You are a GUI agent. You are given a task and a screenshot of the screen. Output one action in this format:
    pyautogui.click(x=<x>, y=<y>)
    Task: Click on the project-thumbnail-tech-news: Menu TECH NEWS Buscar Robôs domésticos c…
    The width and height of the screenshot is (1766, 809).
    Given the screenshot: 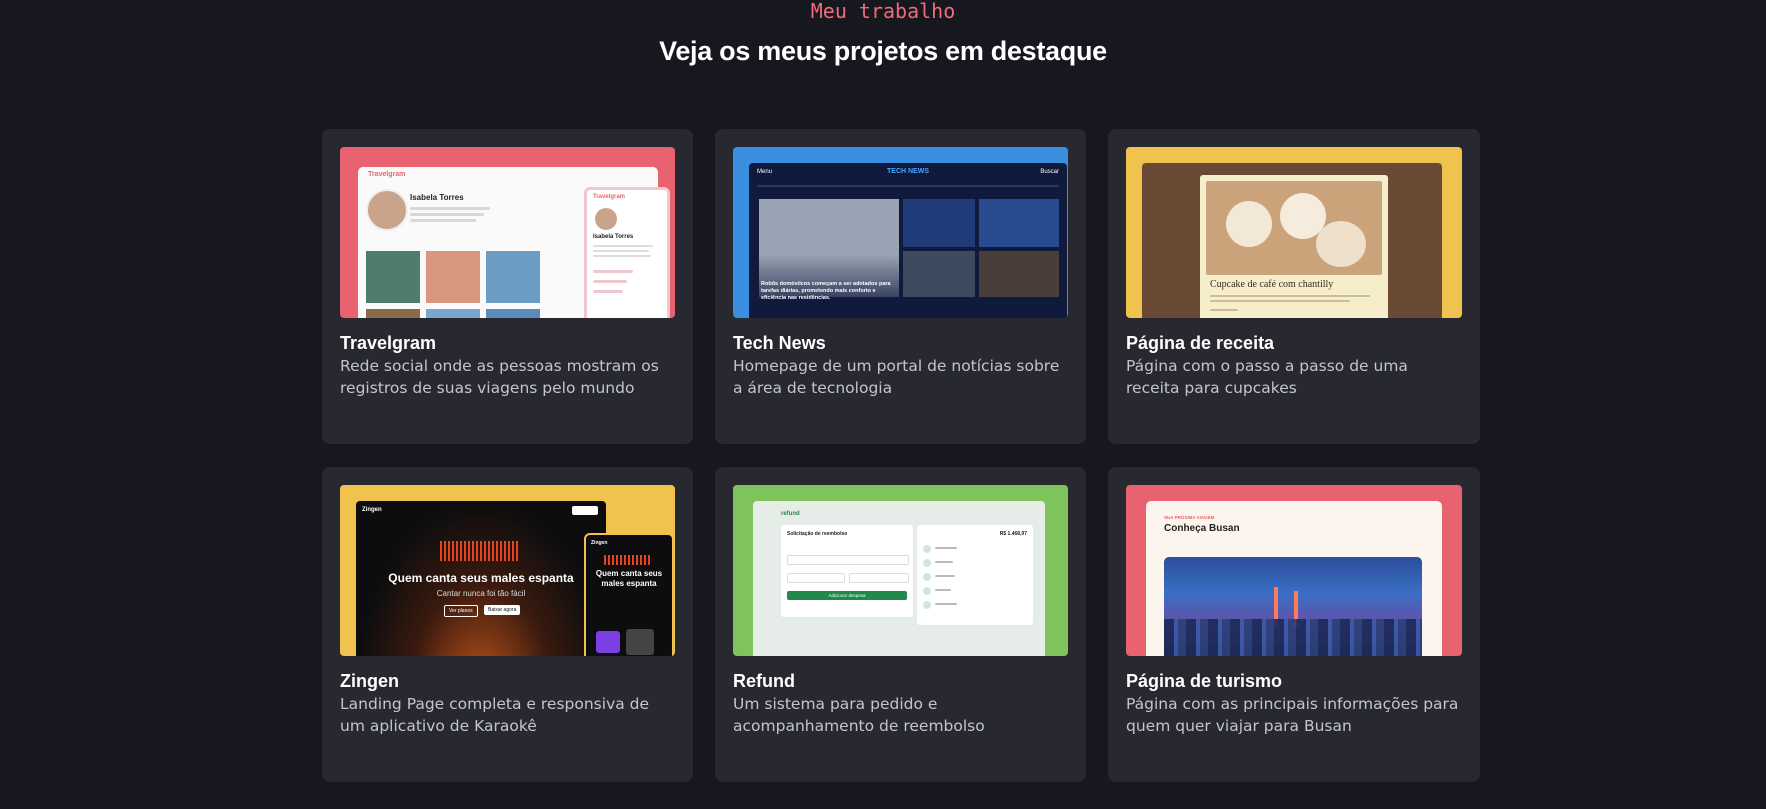 What is the action you would take?
    pyautogui.click(x=900, y=232)
    